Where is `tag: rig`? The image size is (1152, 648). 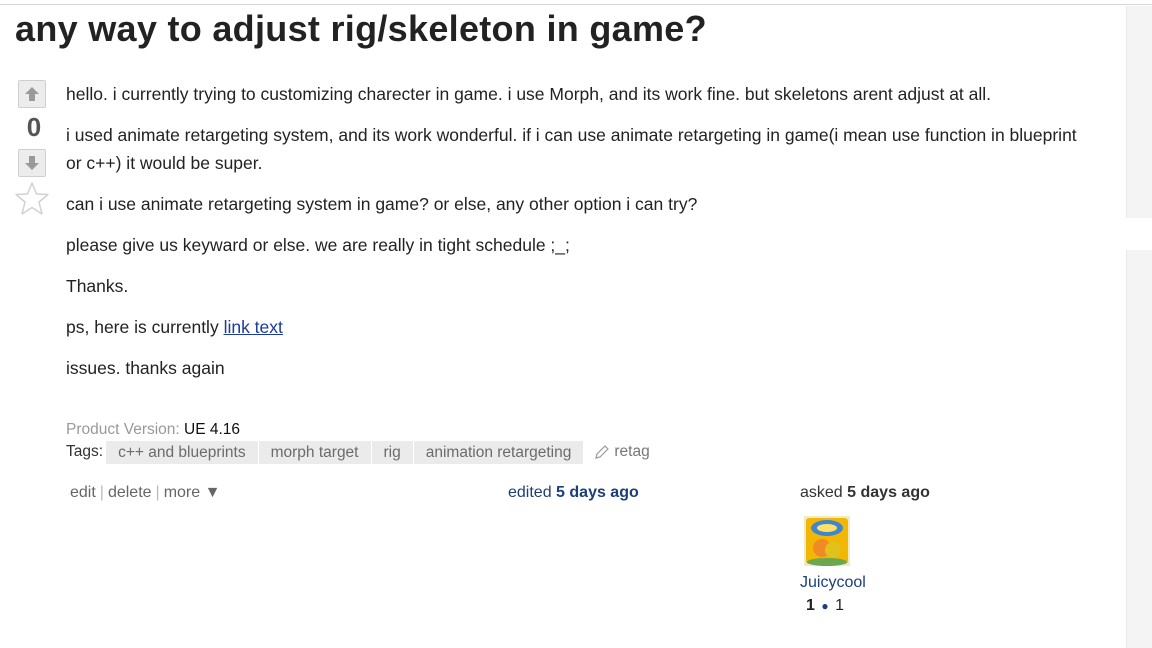
tag: rig is located at coordinates (392, 452).